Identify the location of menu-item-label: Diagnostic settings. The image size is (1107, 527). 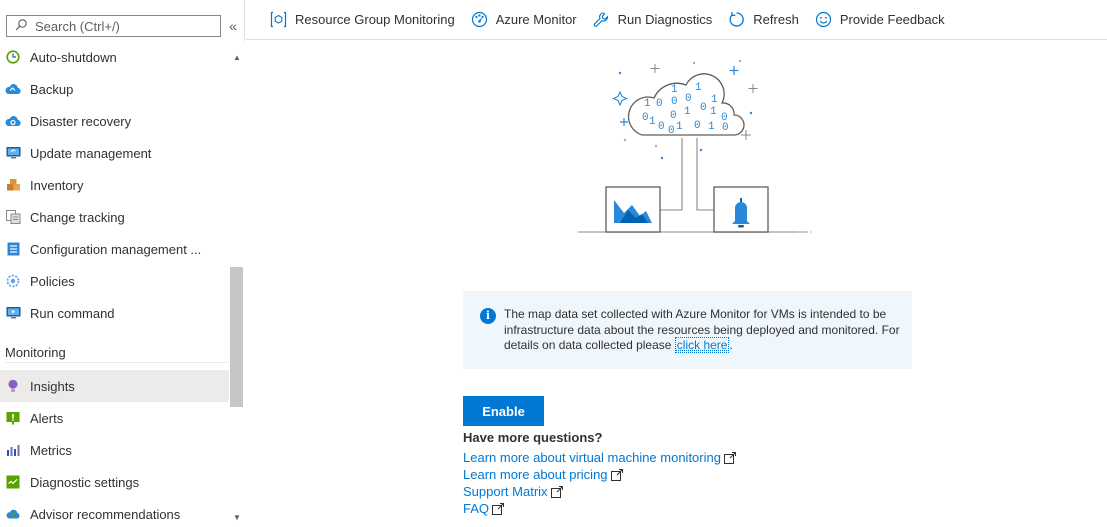
(85, 482).